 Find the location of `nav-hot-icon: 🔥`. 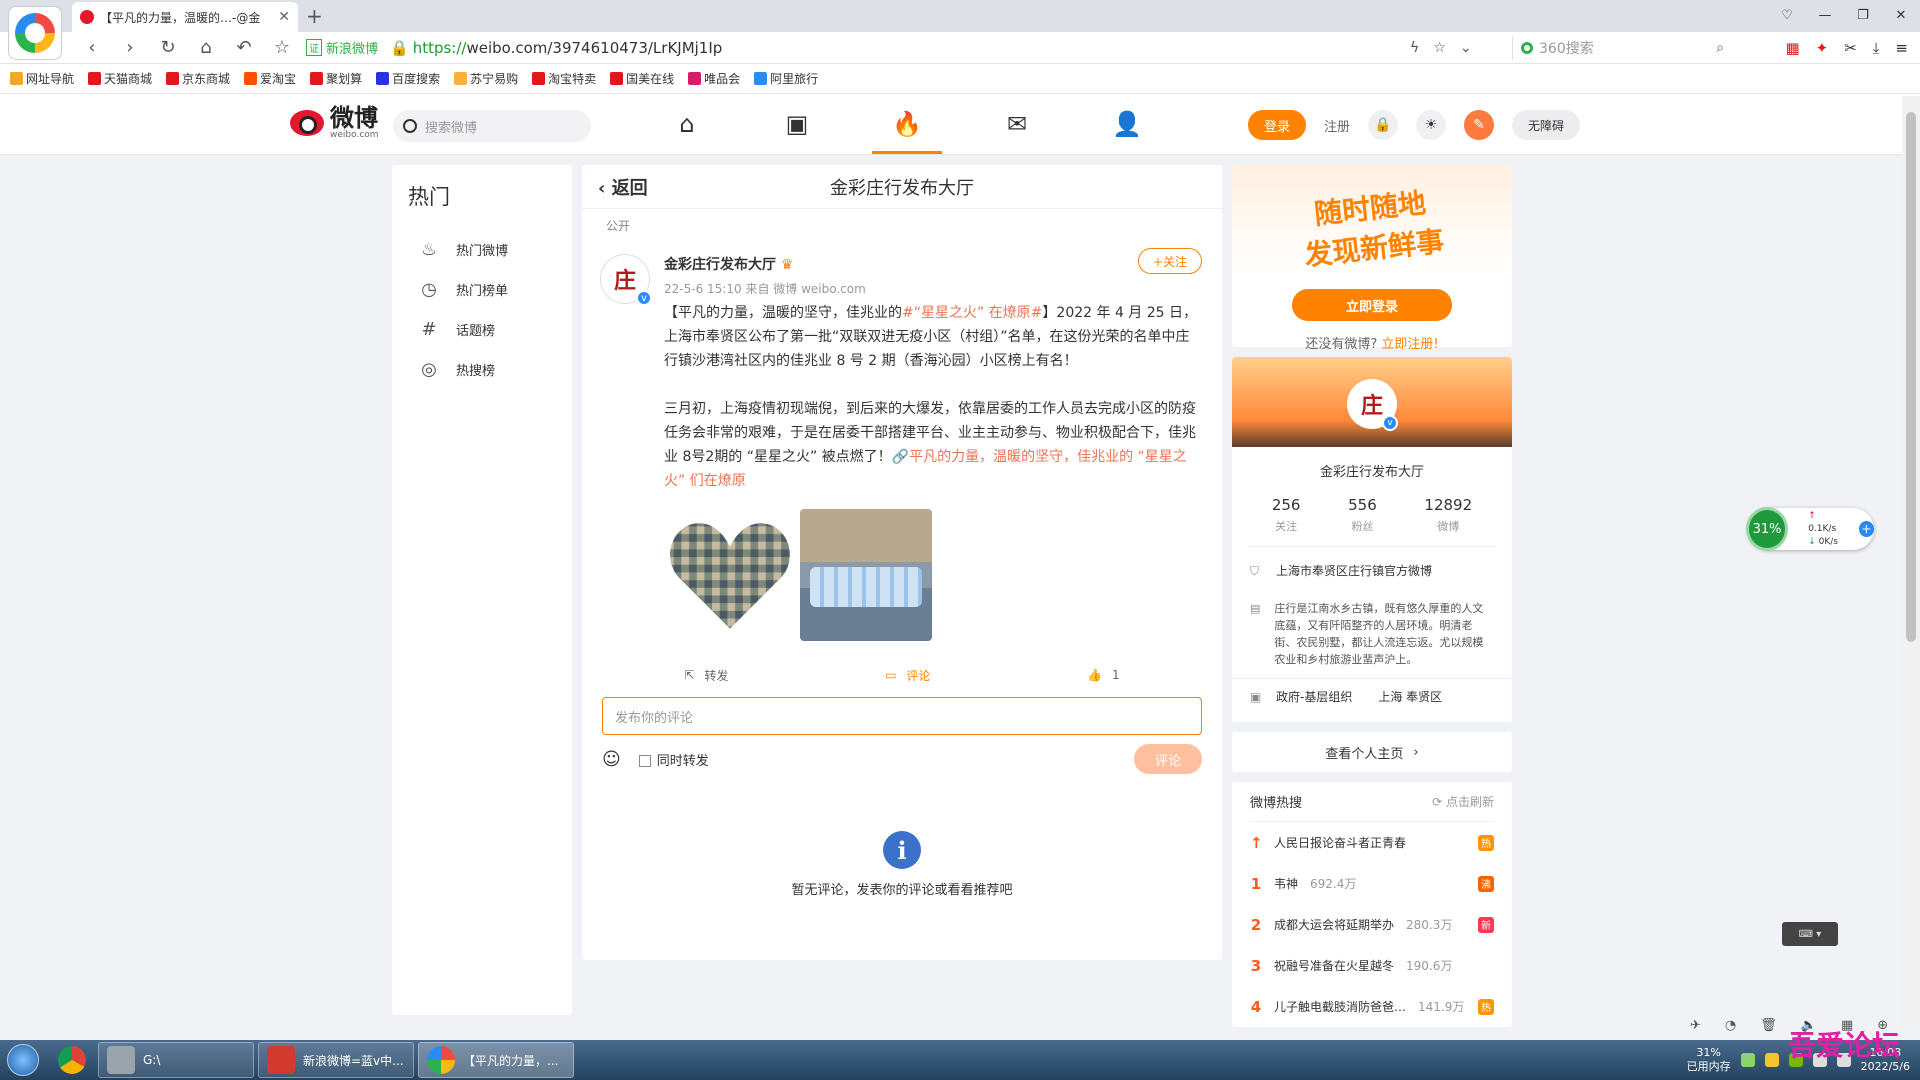

nav-hot-icon: 🔥 is located at coordinates (907, 124).